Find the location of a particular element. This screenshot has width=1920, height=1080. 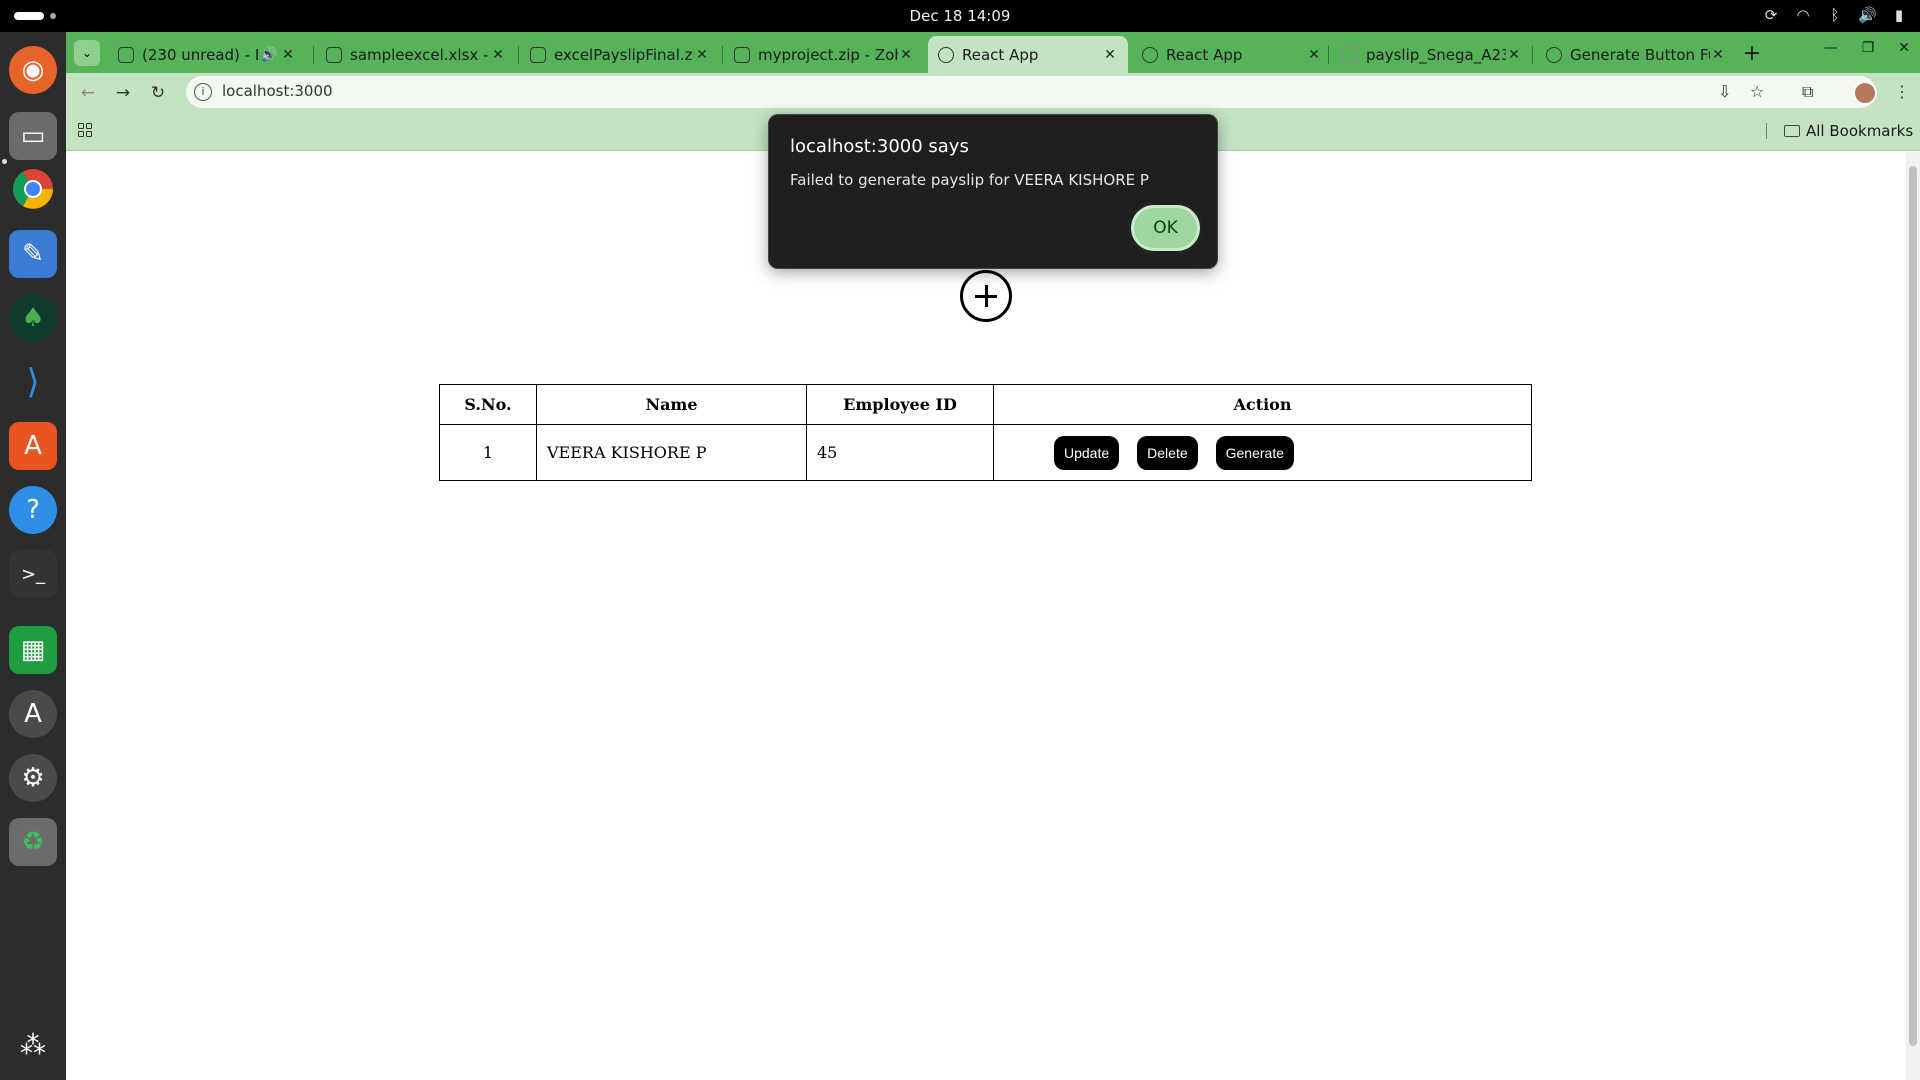

wifi-icon: ◠ is located at coordinates (1803, 15).